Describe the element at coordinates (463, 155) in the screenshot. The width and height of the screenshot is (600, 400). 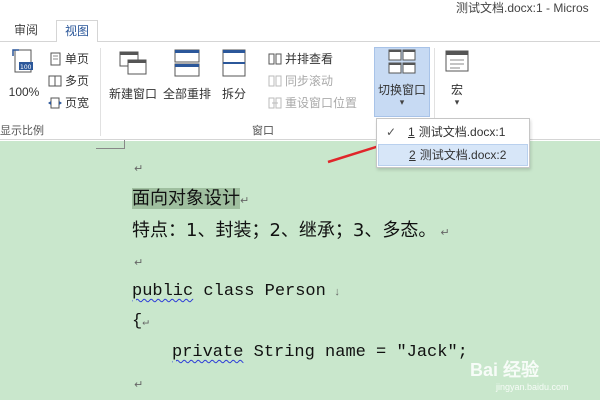
I see `menu-item-label: 测试文档.docx:2` at that location.